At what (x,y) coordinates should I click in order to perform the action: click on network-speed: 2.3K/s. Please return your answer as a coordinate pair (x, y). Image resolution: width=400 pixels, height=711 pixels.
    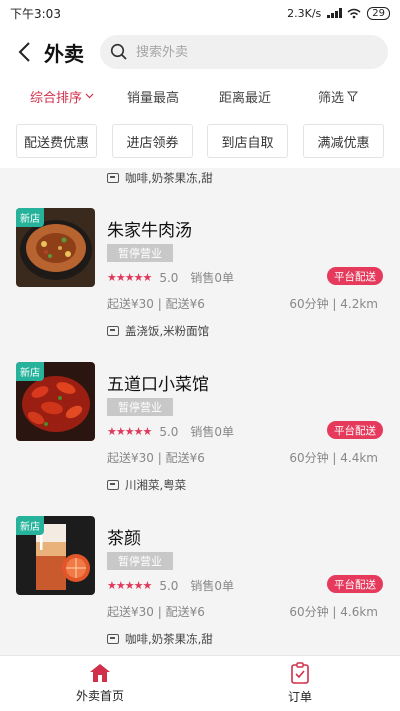
    Looking at the image, I should click on (304, 13).